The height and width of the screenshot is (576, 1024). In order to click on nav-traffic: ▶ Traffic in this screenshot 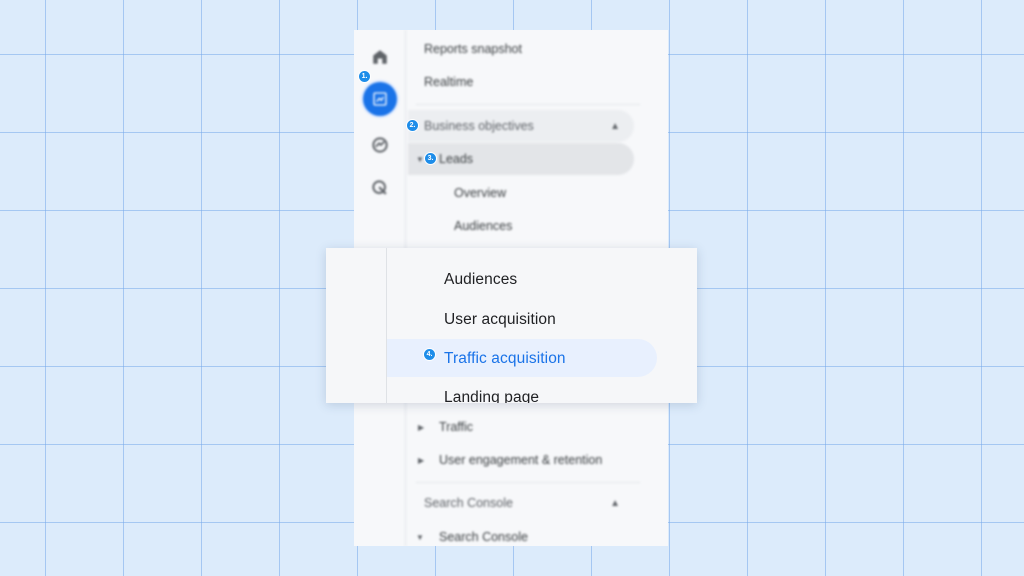, I will do `click(537, 427)`.